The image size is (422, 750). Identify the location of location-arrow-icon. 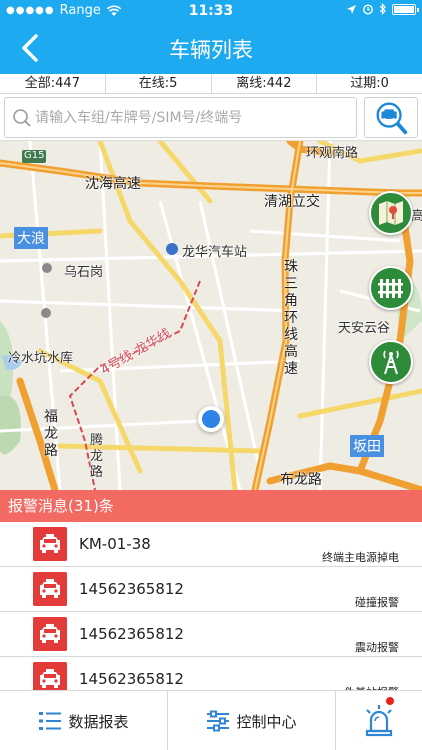
(351, 9).